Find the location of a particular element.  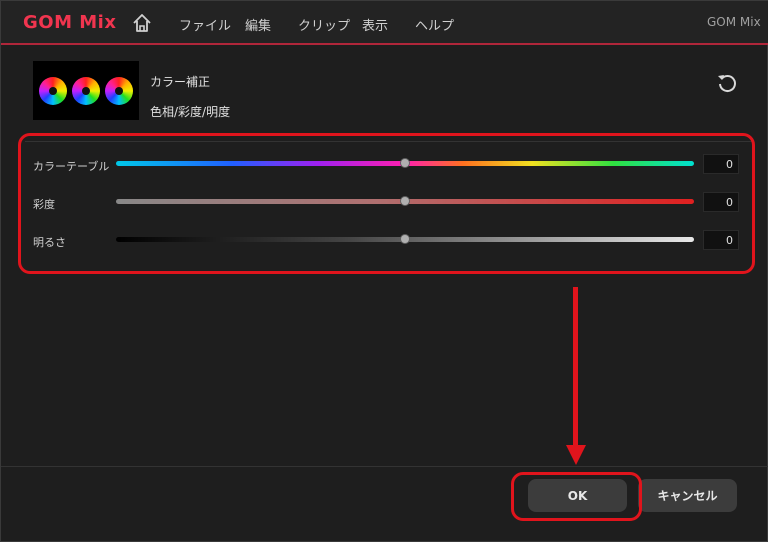

menu-file: ファイル is located at coordinates (205, 24).